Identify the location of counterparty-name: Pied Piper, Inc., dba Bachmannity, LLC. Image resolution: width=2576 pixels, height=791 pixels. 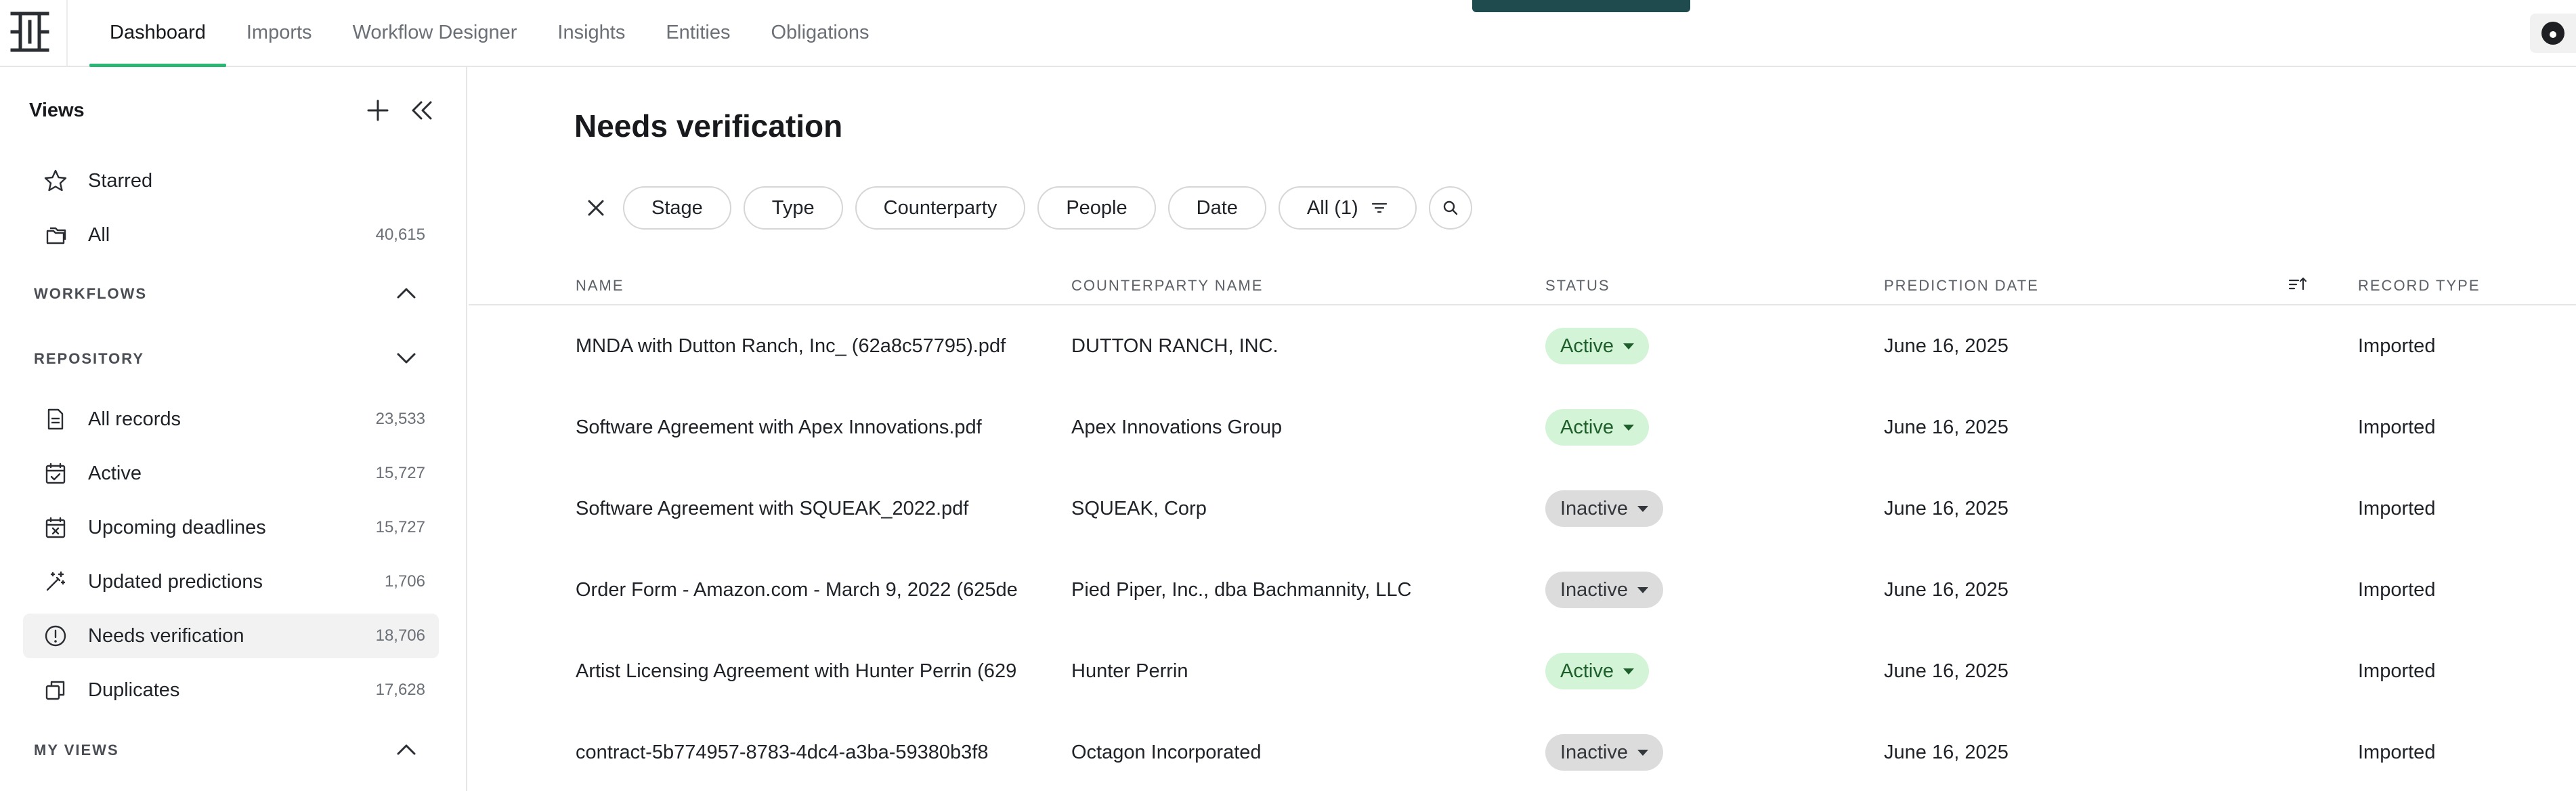
(1241, 589).